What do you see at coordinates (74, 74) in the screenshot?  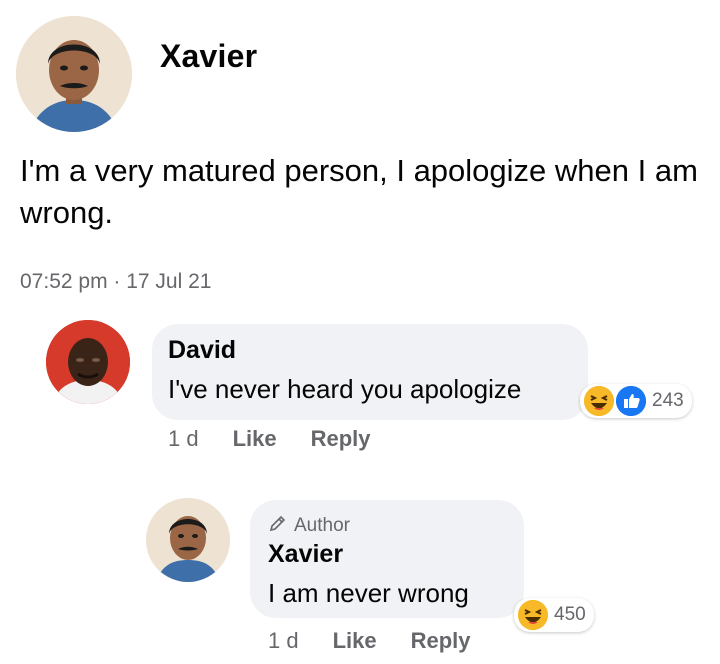 I see `post-author-avatar` at bounding box center [74, 74].